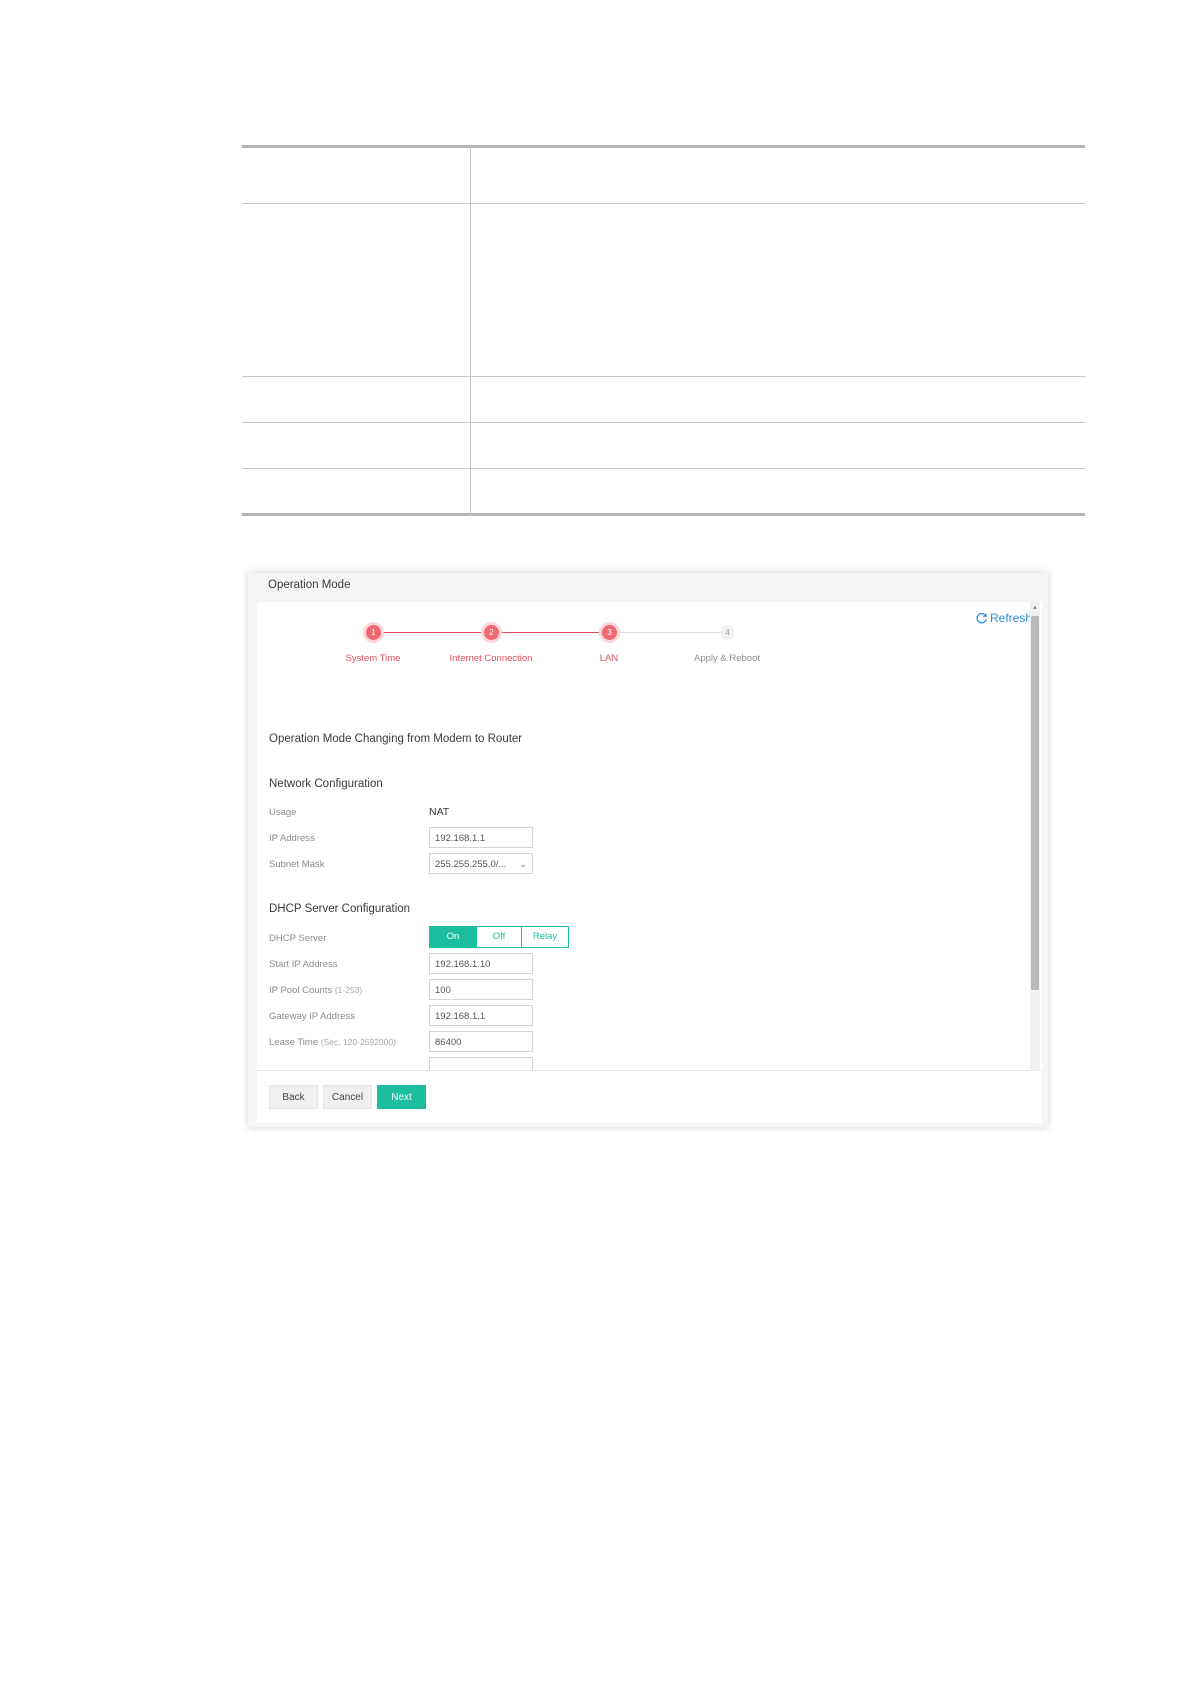 This screenshot has height=1684, width=1190. What do you see at coordinates (523, 864) in the screenshot?
I see `chevron-down-icon: ⌄` at bounding box center [523, 864].